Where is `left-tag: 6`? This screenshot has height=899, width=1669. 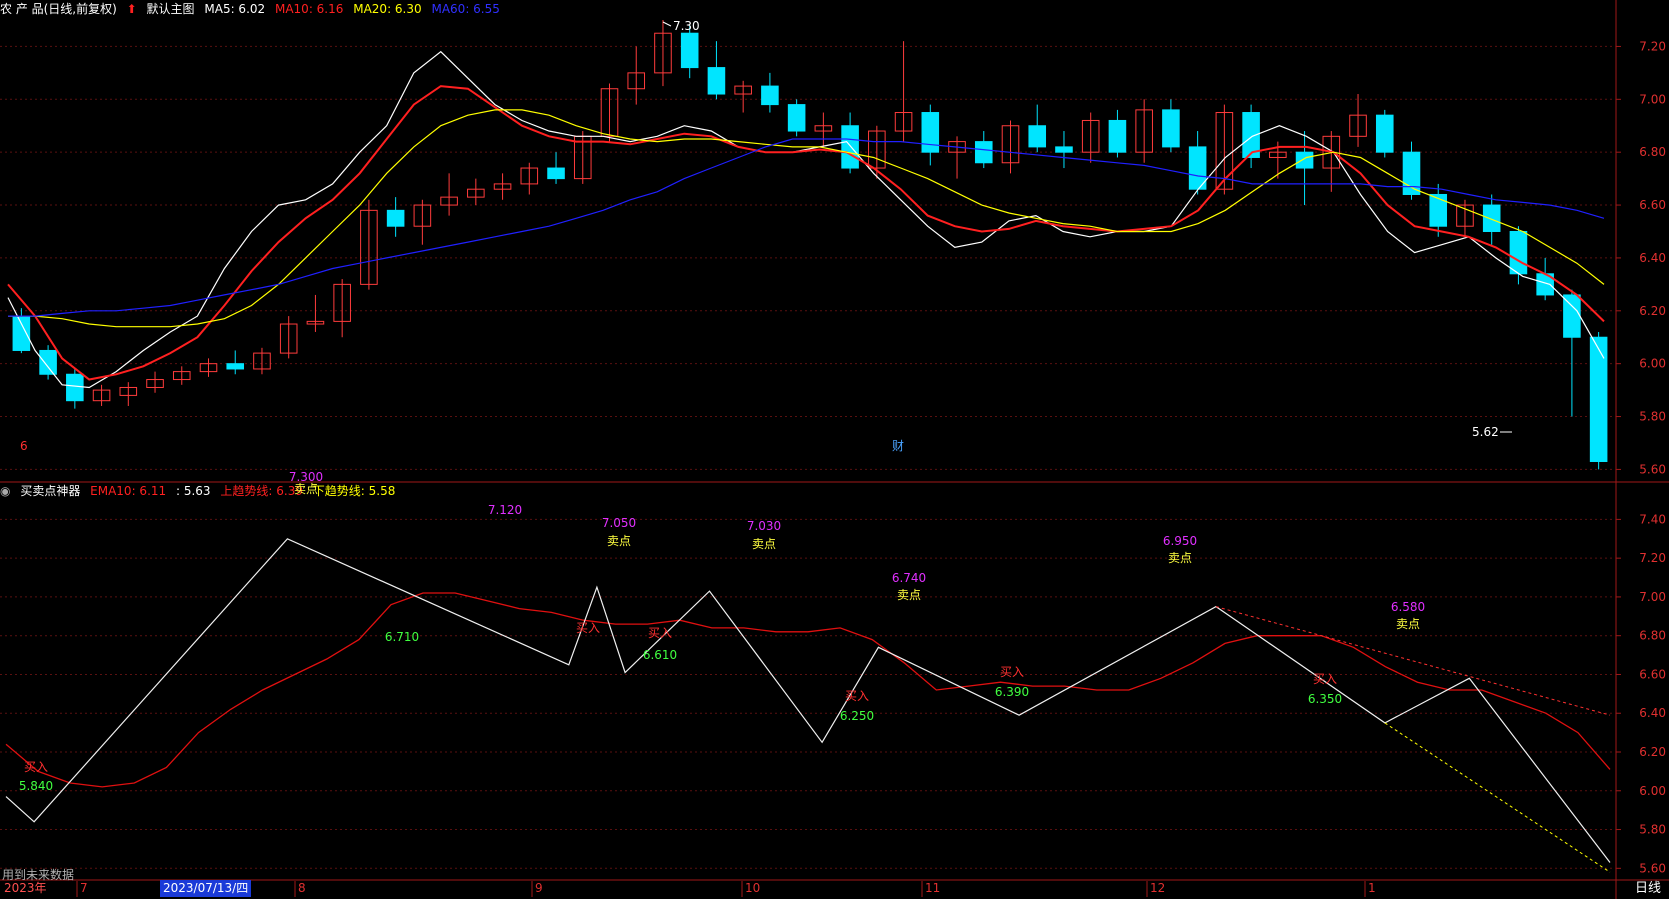 left-tag: 6 is located at coordinates (24, 446).